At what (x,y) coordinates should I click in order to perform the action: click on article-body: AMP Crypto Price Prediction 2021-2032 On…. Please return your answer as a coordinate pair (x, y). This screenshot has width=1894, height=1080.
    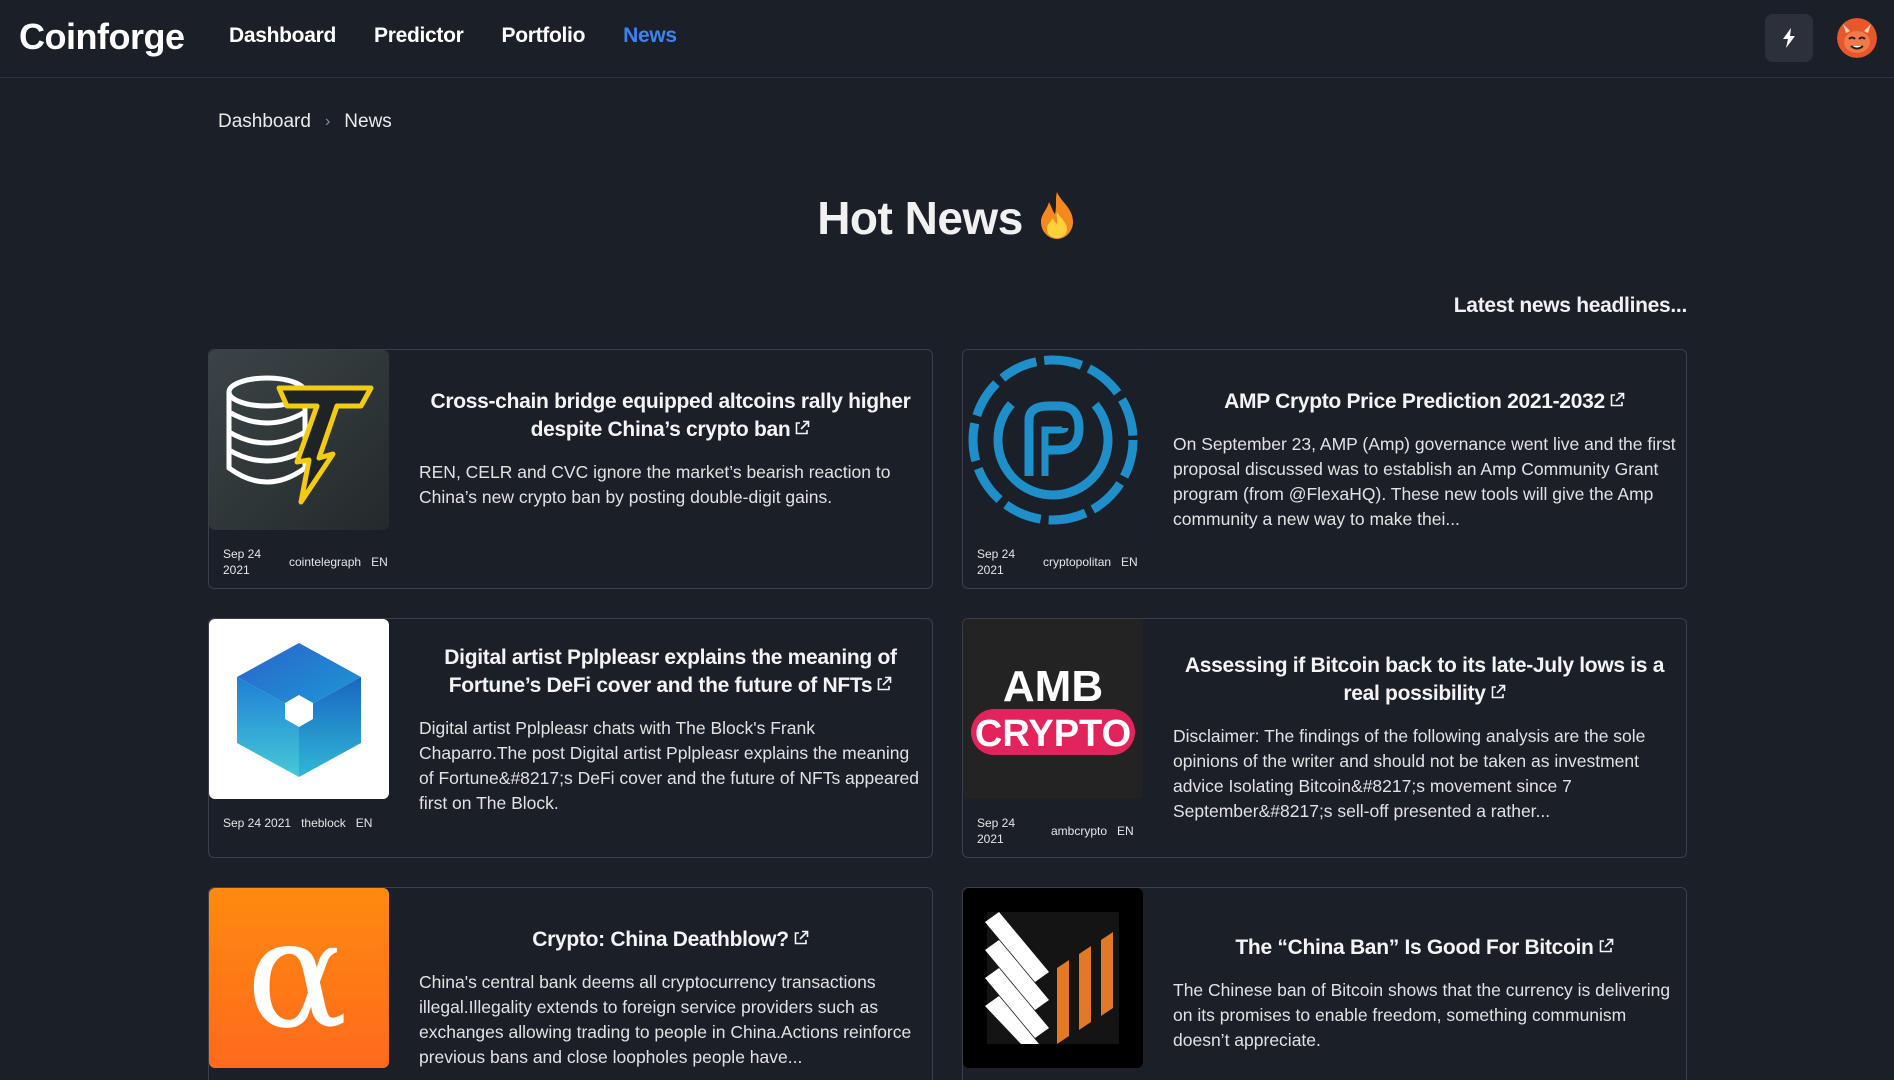
    Looking at the image, I should click on (1424, 460).